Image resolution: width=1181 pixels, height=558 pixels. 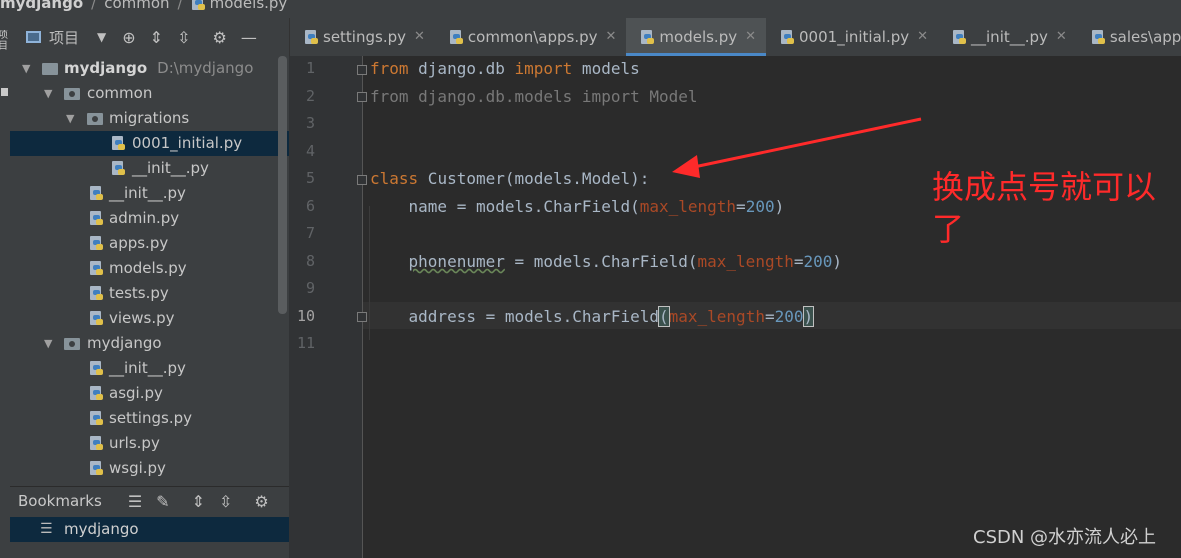 I want to click on arrow-head, so click(x=686, y=166).